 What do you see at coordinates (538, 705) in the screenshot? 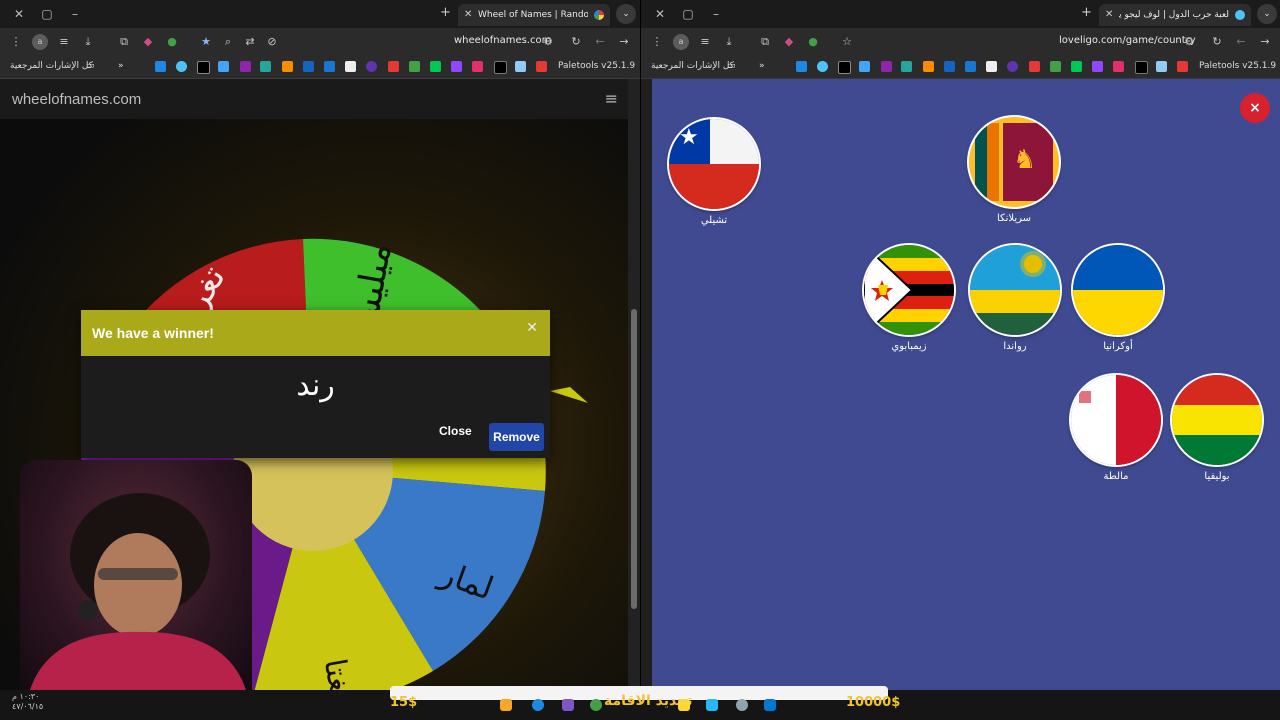
I see `edge-icon` at bounding box center [538, 705].